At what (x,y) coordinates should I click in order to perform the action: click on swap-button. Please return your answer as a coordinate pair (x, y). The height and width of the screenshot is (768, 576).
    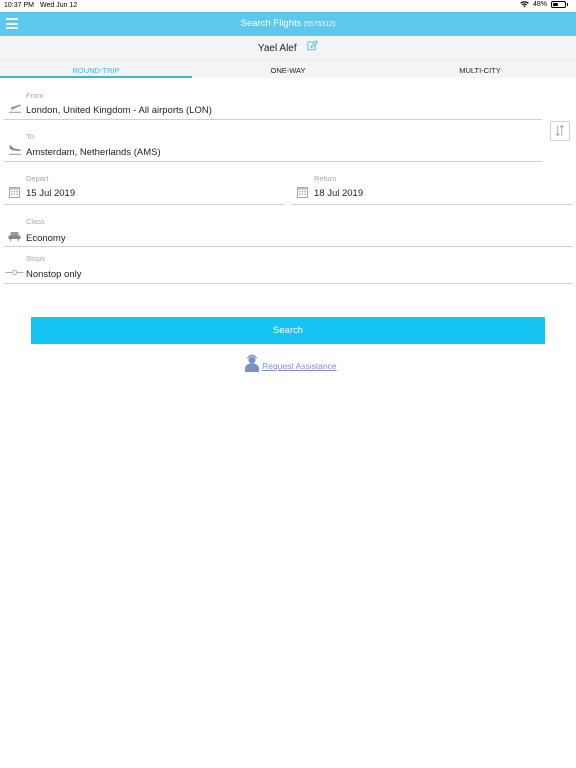
    Looking at the image, I should click on (560, 131).